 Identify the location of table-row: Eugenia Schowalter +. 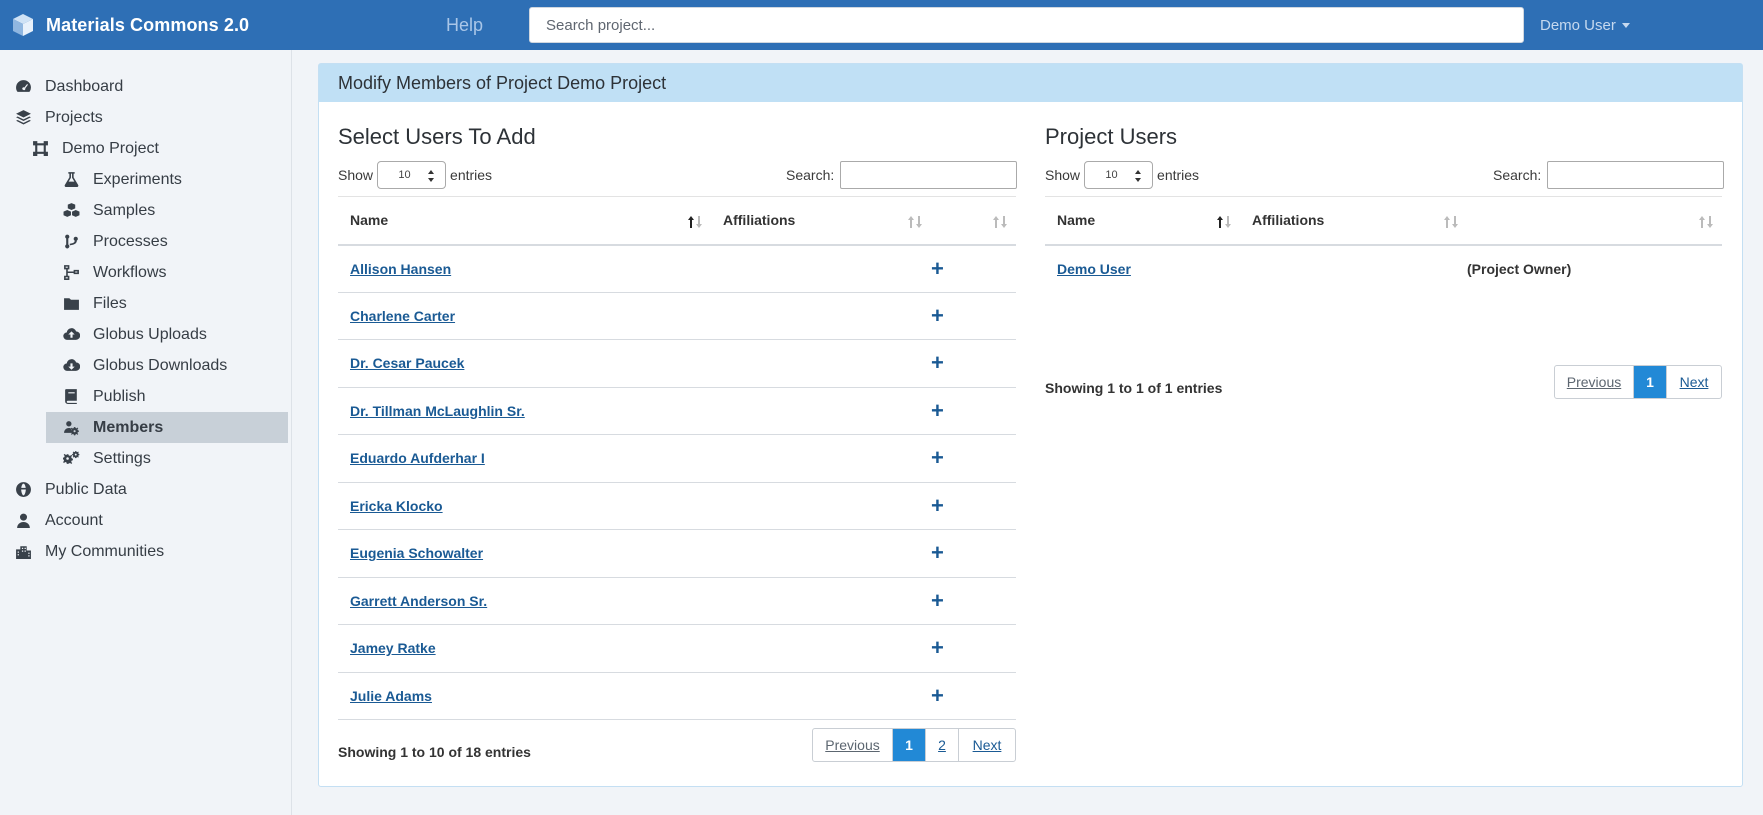
(677, 553).